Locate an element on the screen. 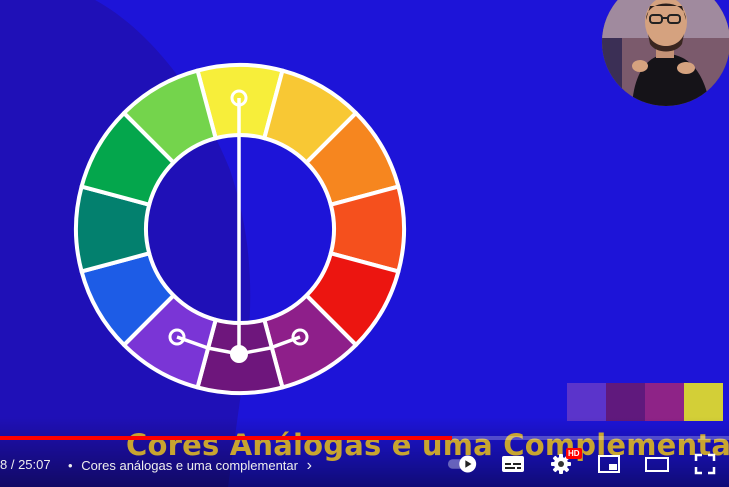 The image size is (729, 487). swatch-analogous-left is located at coordinates (586, 402).